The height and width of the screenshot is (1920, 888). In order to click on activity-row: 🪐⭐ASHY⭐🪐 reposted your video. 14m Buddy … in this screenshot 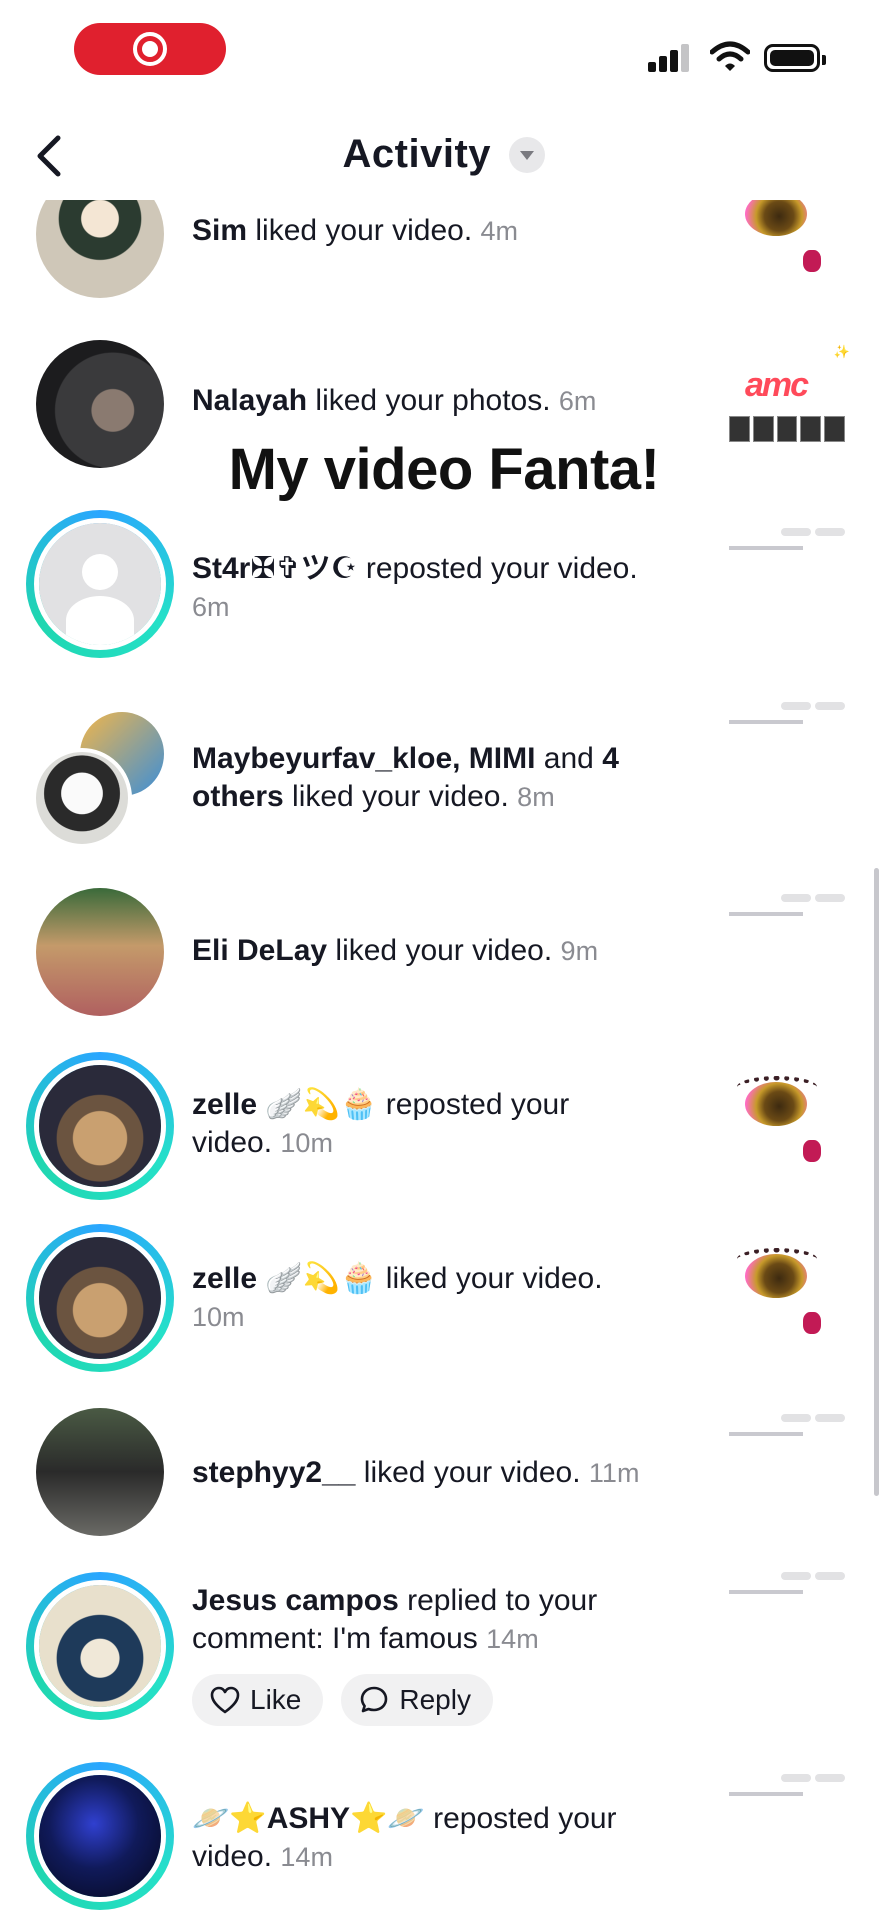, I will do `click(444, 1841)`.